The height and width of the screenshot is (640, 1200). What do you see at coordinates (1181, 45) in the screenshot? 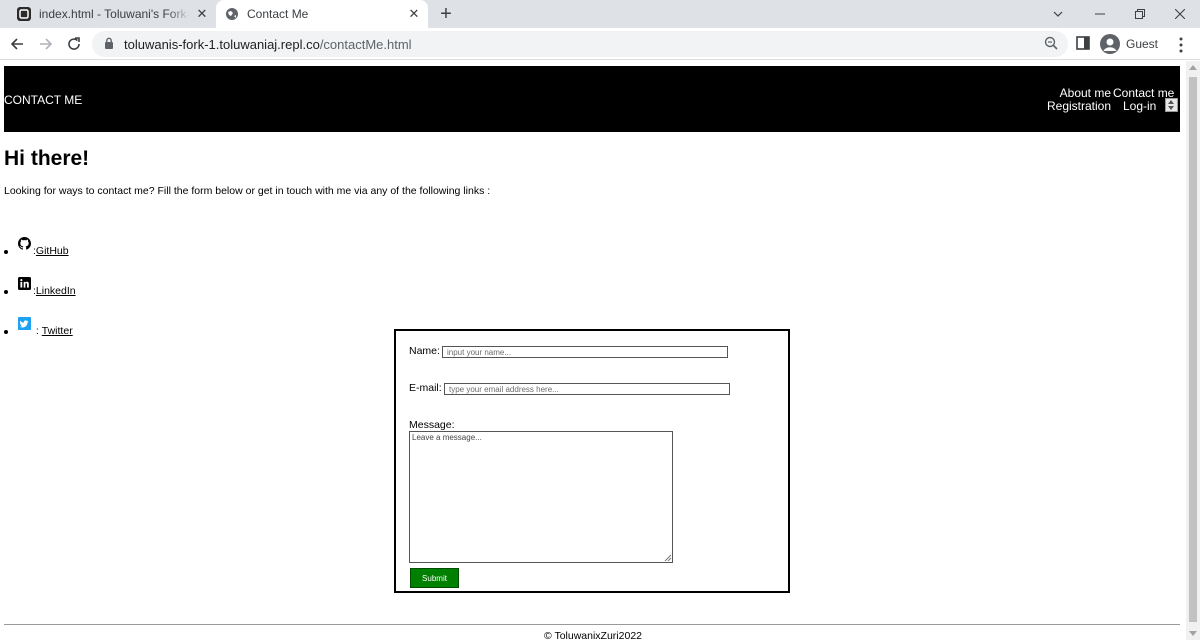
I see `more-vert-icon` at bounding box center [1181, 45].